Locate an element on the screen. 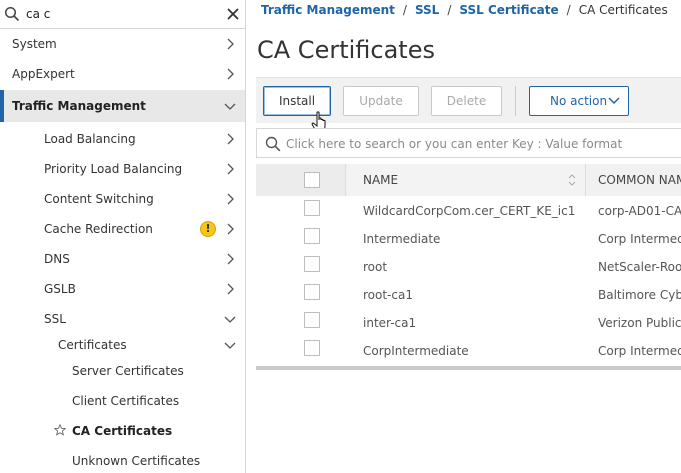 The width and height of the screenshot is (681, 473). search-input is located at coordinates (121, 14).